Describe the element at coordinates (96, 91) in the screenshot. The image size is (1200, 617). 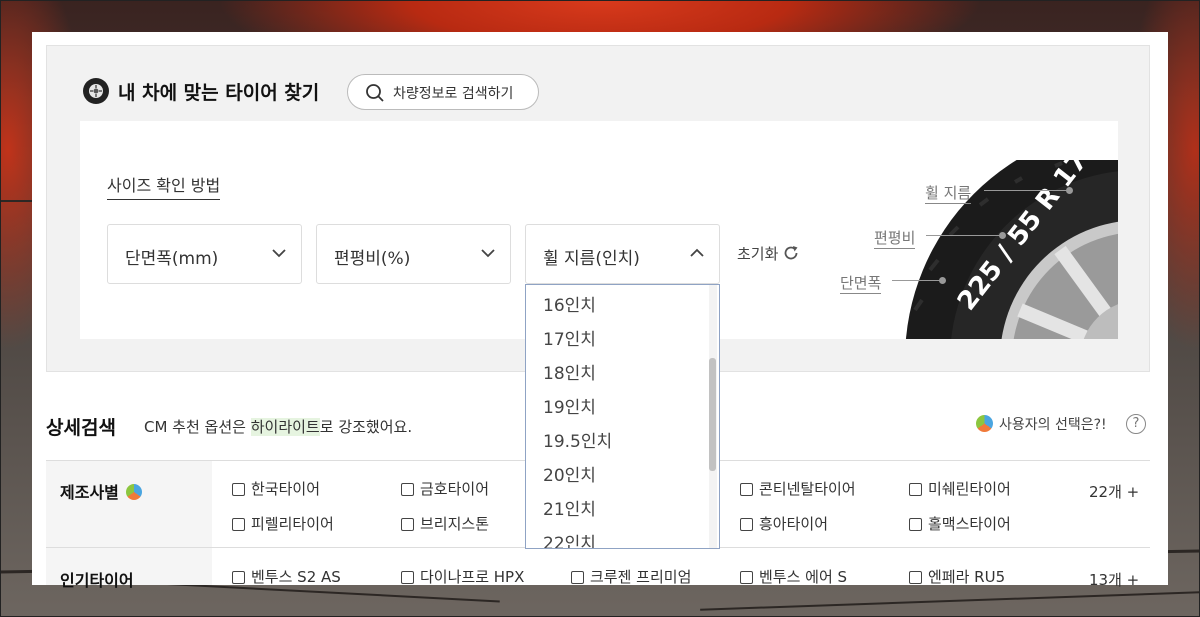
I see `tire-icon` at that location.